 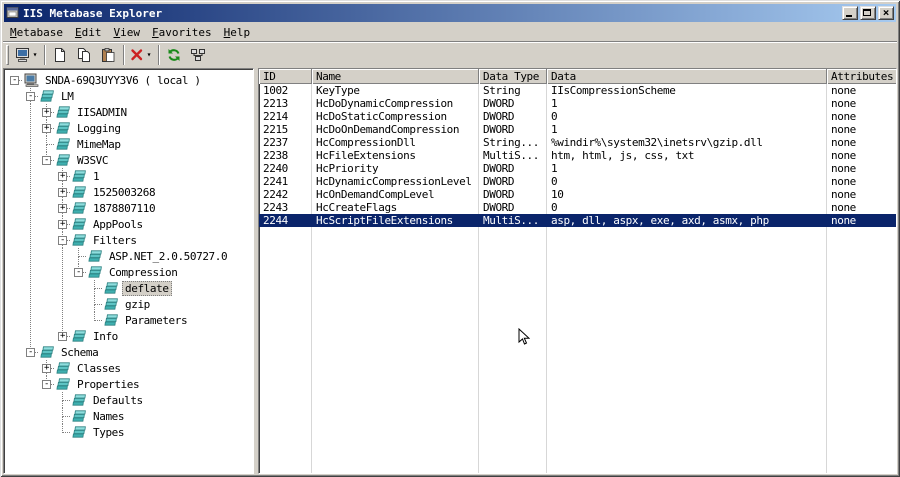 I want to click on tree-item-types: Types, so click(x=130, y=432).